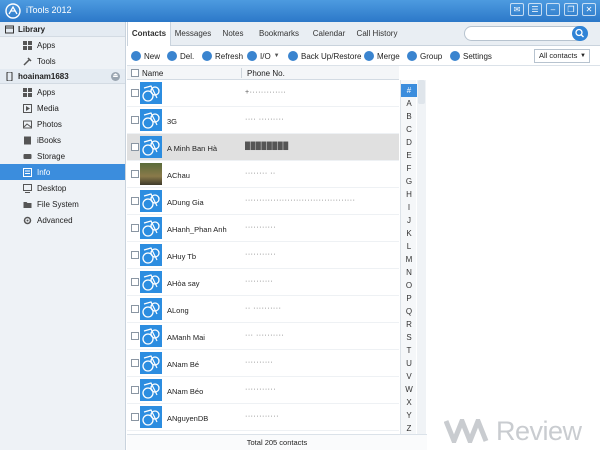 The image size is (600, 450). Describe the element at coordinates (409, 246) in the screenshot. I see `alphabet-letter: L` at that location.